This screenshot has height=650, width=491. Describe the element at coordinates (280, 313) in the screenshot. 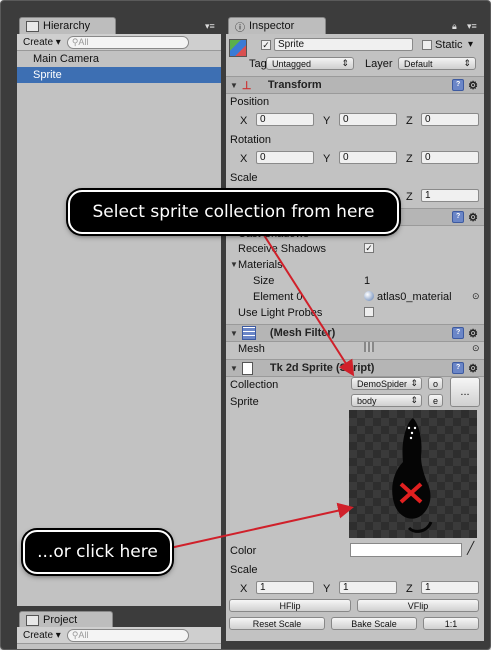

I see `light-probes-label: Use Light Probes` at that location.